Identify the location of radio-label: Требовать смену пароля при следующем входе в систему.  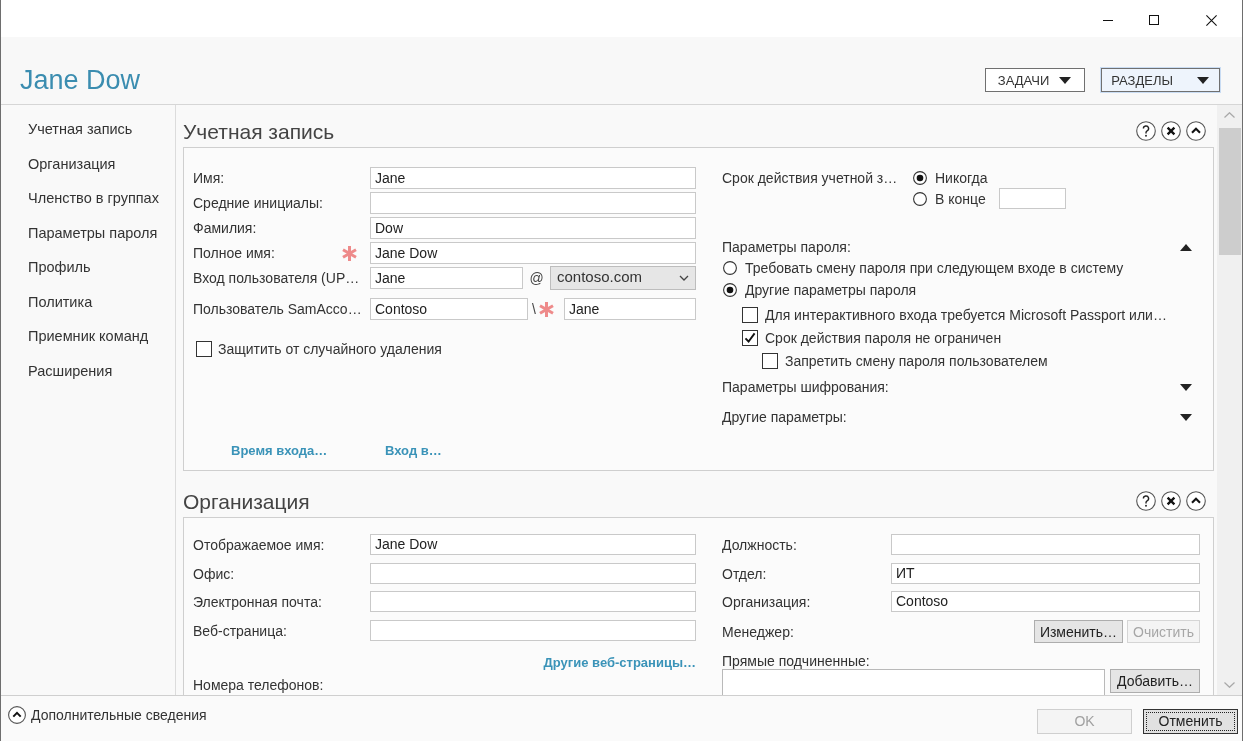
(934, 268).